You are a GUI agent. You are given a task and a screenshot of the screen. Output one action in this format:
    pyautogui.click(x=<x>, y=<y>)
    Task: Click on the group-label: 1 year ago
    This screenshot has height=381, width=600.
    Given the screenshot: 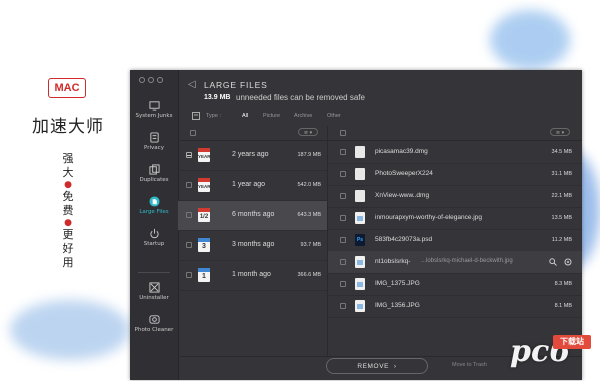 What is the action you would take?
    pyautogui.click(x=249, y=184)
    